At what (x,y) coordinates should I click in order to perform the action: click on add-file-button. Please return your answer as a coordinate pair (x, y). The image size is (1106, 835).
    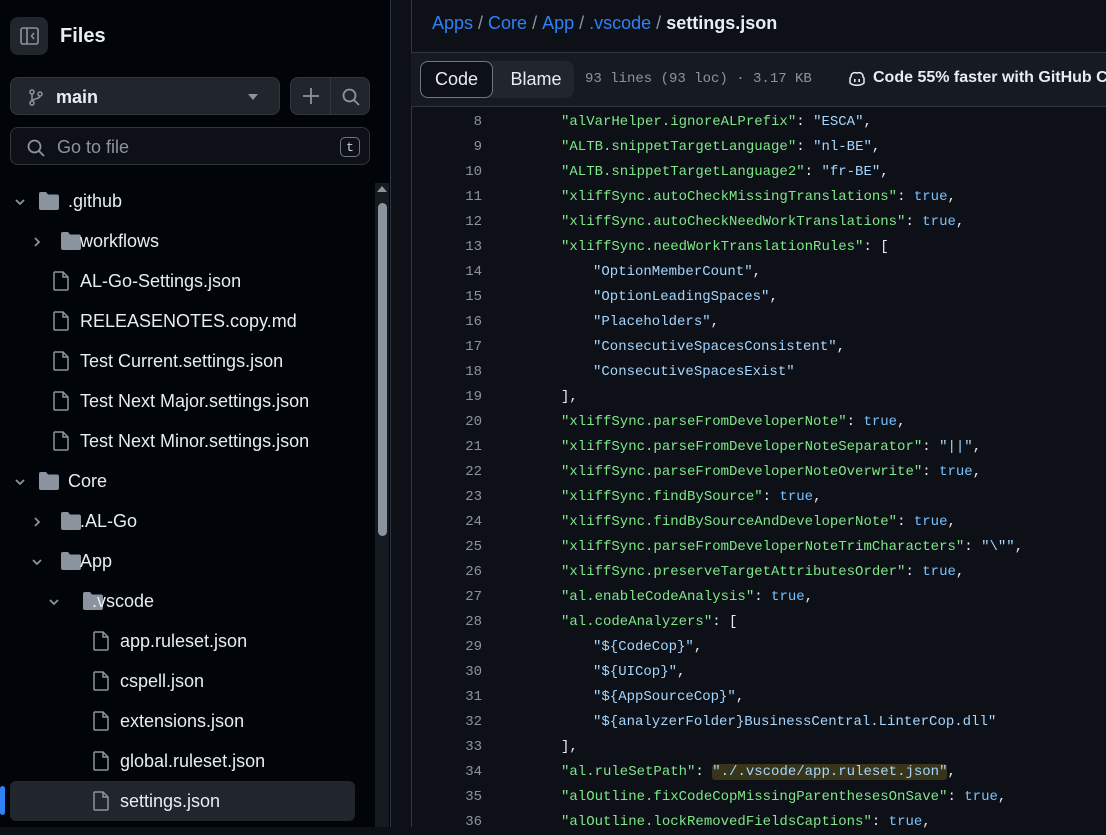
    Looking at the image, I should click on (311, 96).